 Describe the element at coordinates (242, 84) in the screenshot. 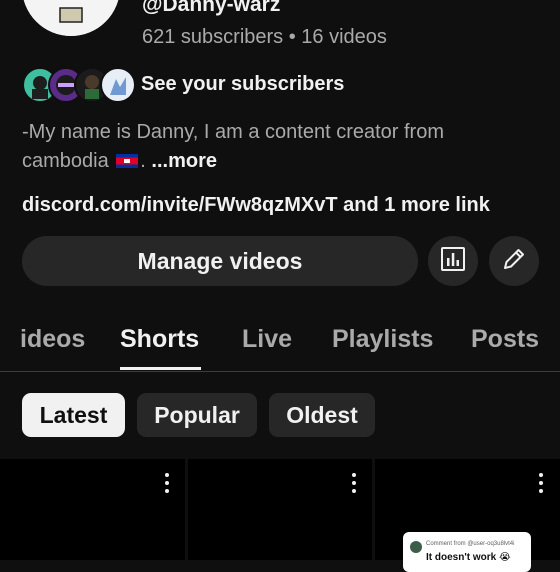

I see `see-subscribers-link: See your subscribers` at that location.